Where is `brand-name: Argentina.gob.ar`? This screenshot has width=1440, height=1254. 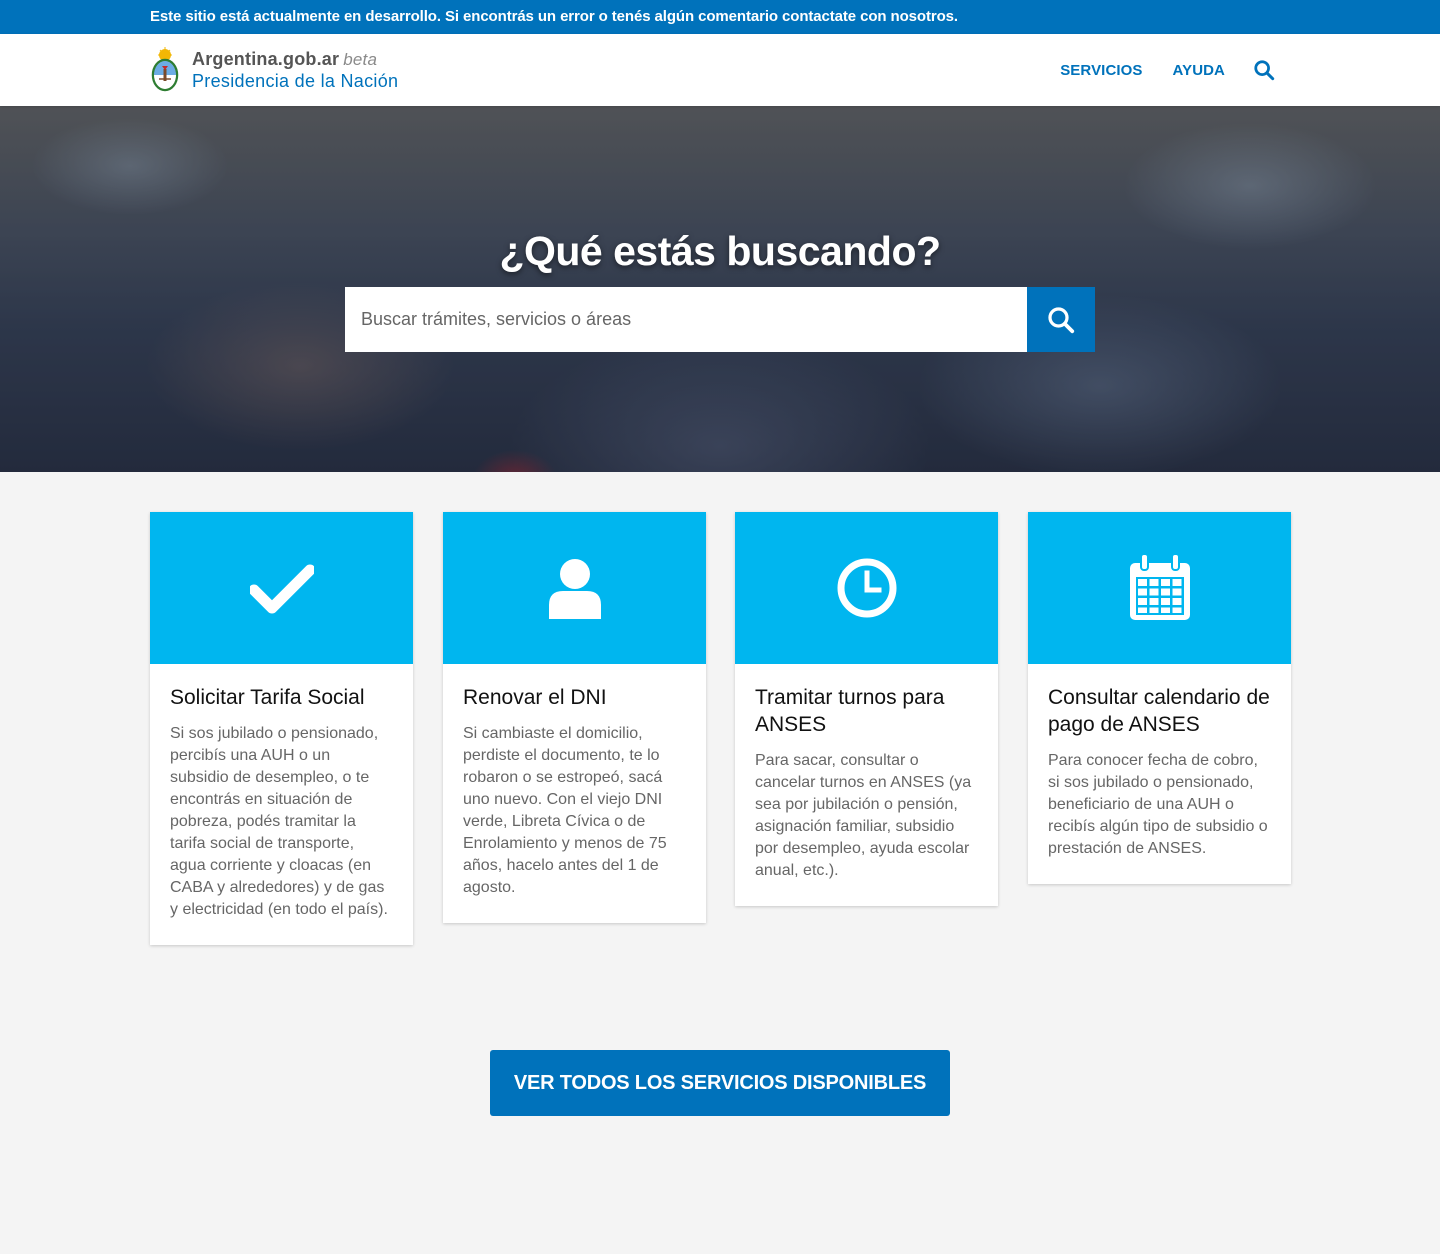
brand-name: Argentina.gob.ar is located at coordinates (266, 58).